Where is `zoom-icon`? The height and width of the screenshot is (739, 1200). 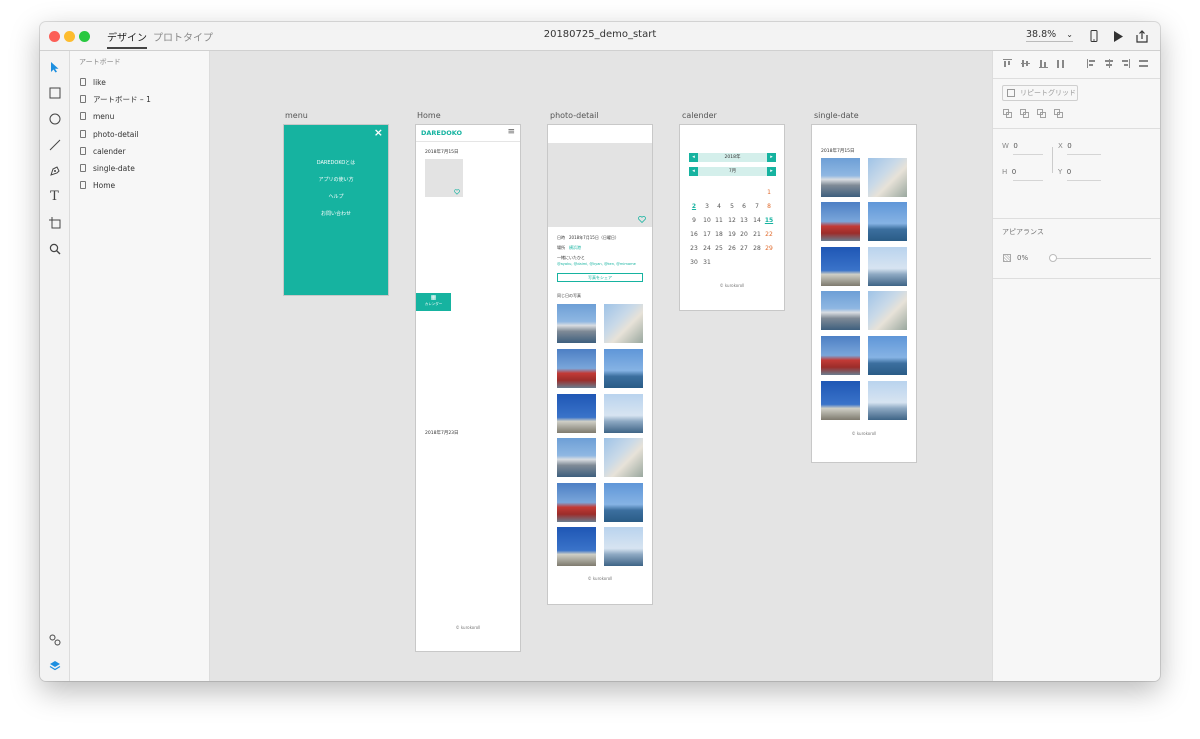 zoom-icon is located at coordinates (54, 248).